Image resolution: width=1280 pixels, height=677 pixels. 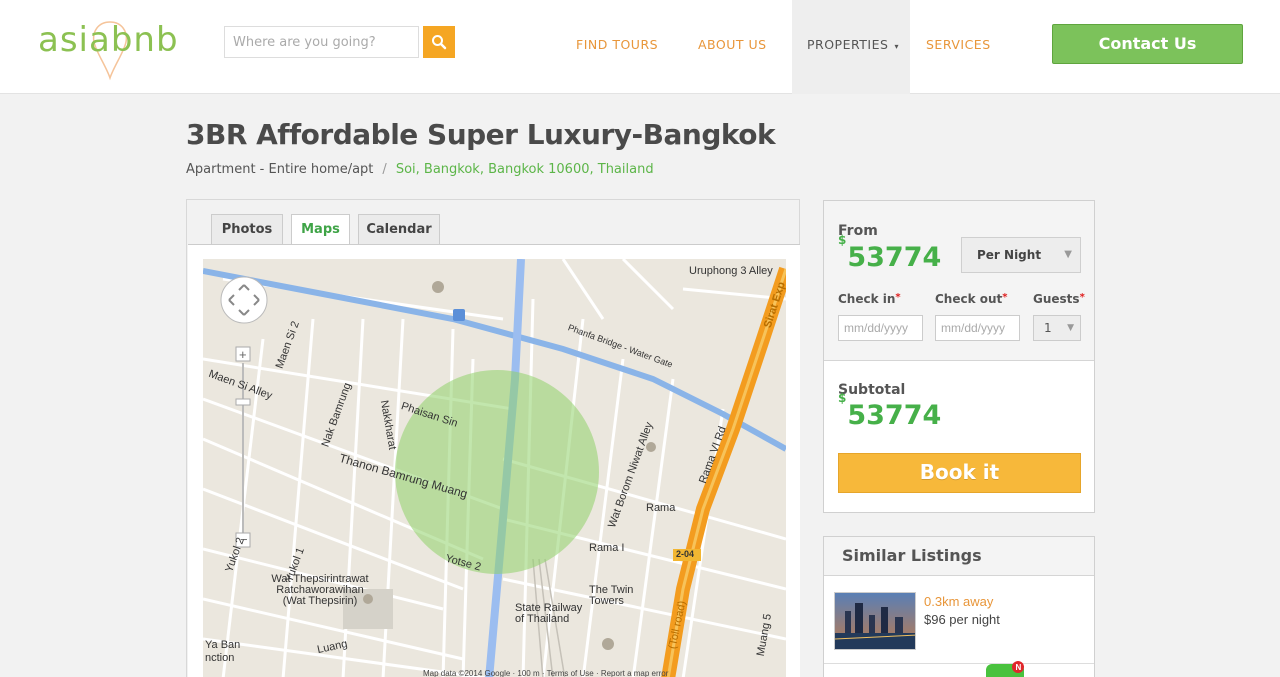 I want to click on chat-icon: N, so click(x=1006, y=668).